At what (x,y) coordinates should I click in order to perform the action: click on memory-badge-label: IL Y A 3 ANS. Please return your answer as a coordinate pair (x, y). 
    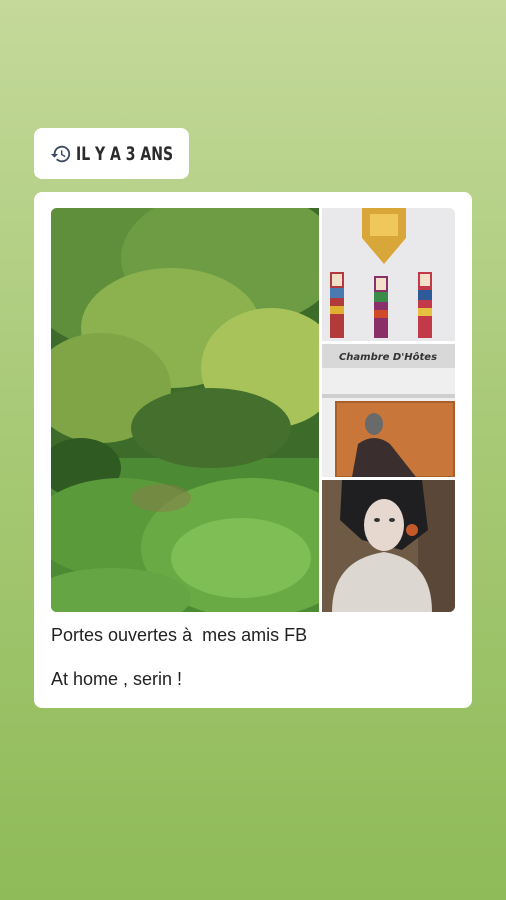
    Looking at the image, I should click on (125, 153).